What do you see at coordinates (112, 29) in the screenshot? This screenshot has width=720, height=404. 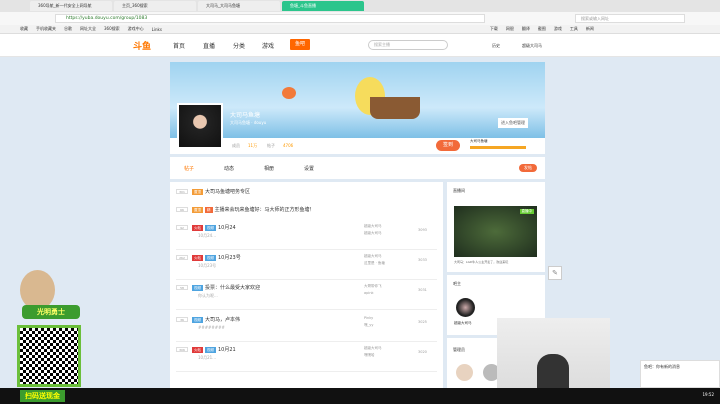 I see `bookmark: 360搜索` at bounding box center [112, 29].